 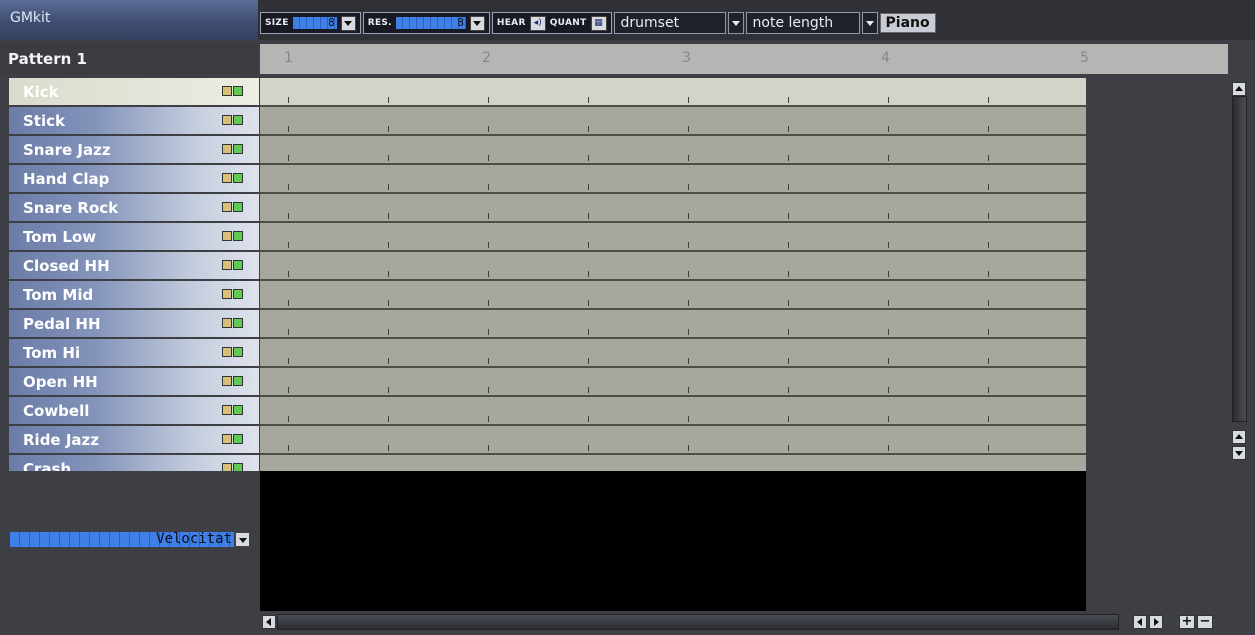 What do you see at coordinates (134, 410) in the screenshot?
I see `instrument-row: Cowbell` at bounding box center [134, 410].